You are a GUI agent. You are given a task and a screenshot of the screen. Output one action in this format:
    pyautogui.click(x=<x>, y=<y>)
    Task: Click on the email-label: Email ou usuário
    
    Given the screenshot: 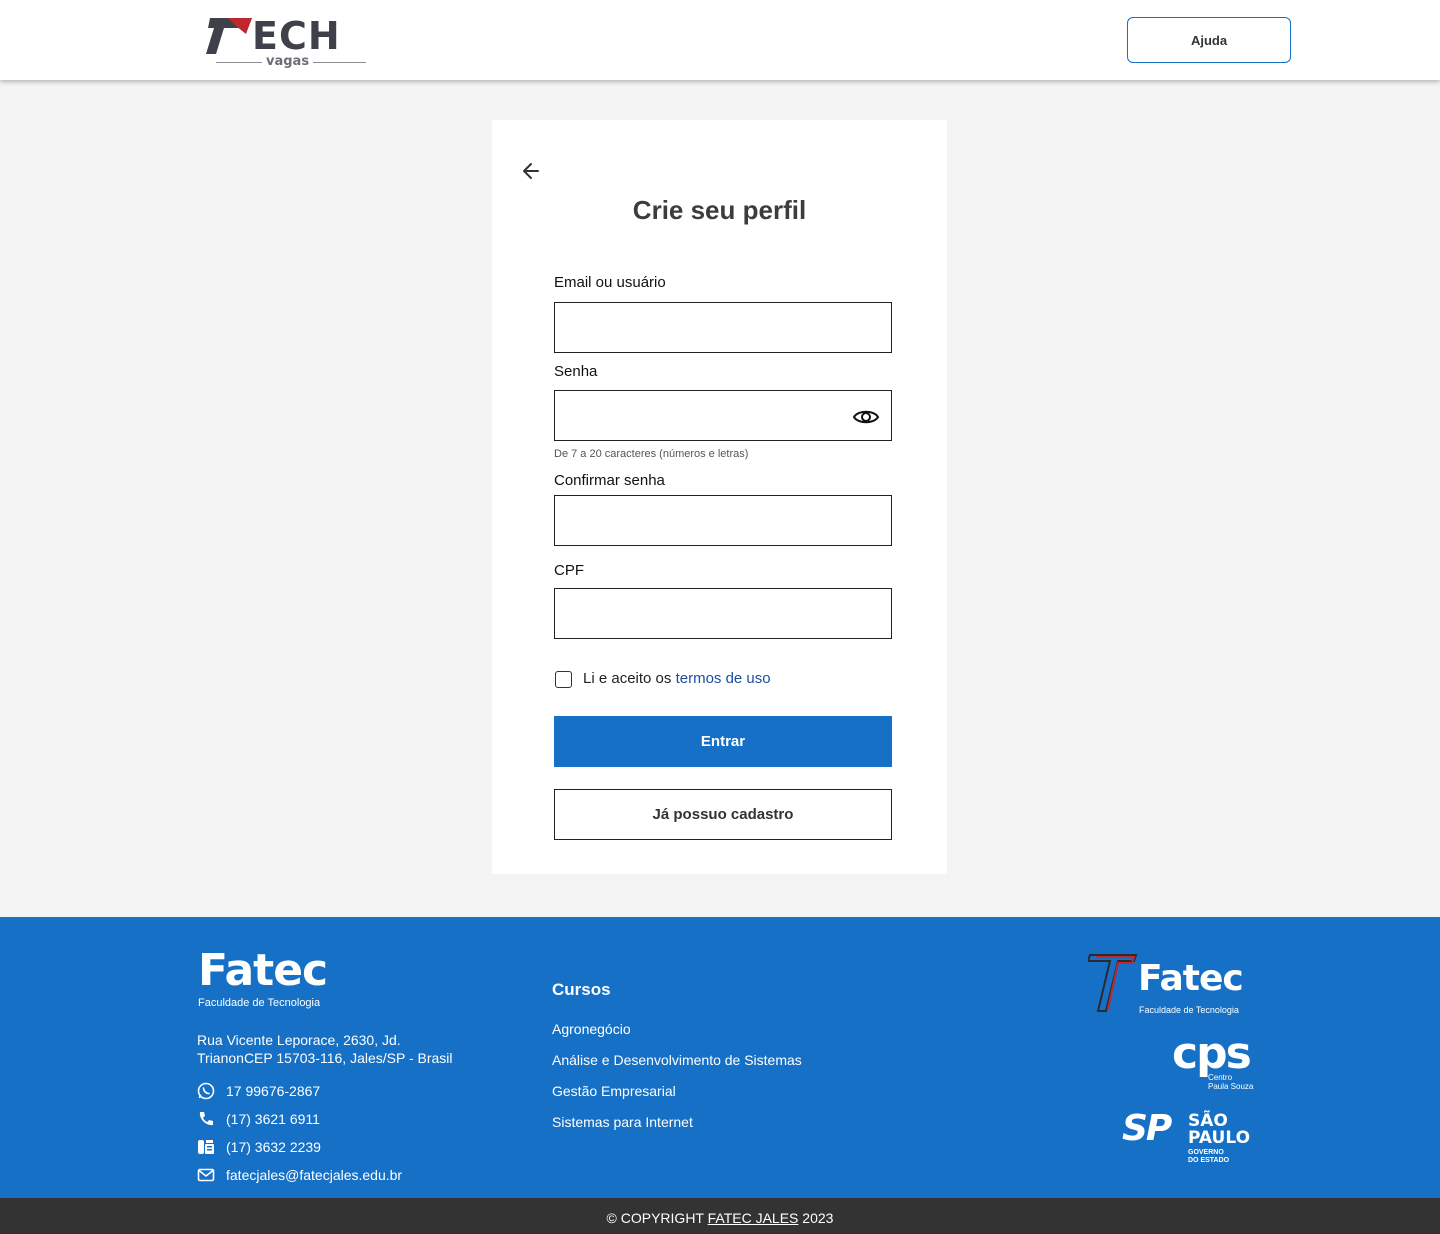 What is the action you would take?
    pyautogui.click(x=610, y=282)
    